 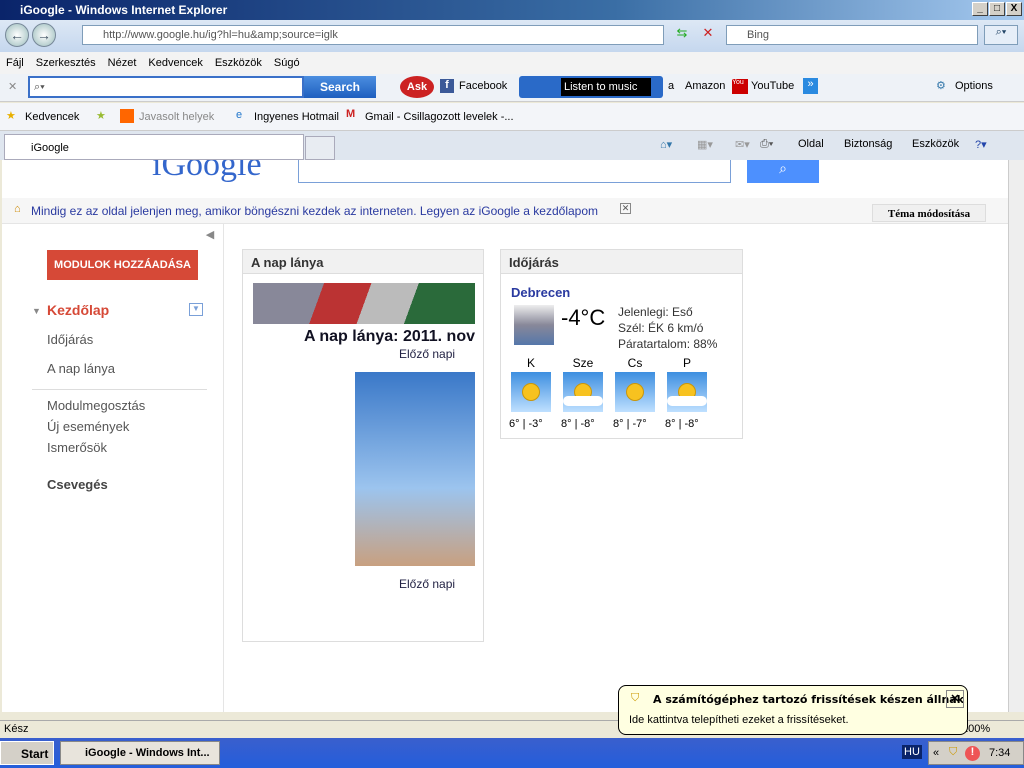 What do you see at coordinates (783, 171) in the screenshot?
I see `google-search-button: ⌕` at bounding box center [783, 171].